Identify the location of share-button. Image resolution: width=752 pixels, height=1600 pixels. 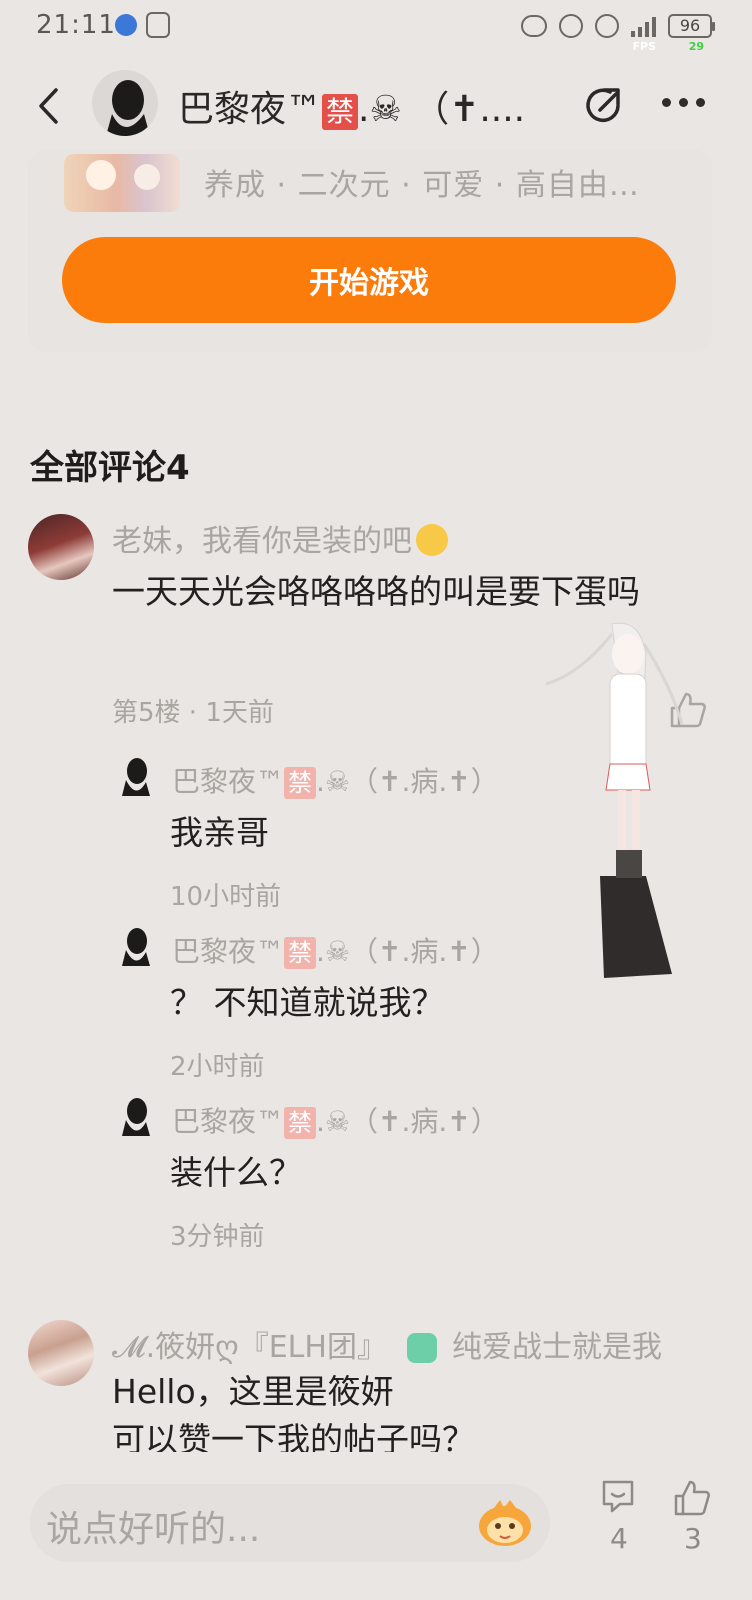
(603, 105).